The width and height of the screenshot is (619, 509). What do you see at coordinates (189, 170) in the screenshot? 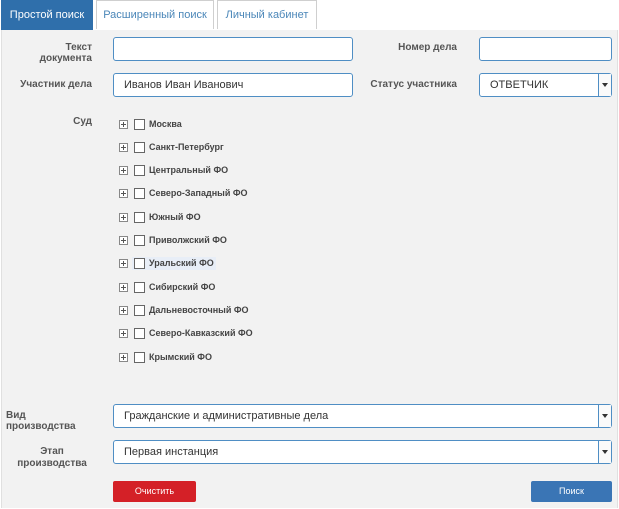
I see `court-item-label: Центральный ФО` at bounding box center [189, 170].